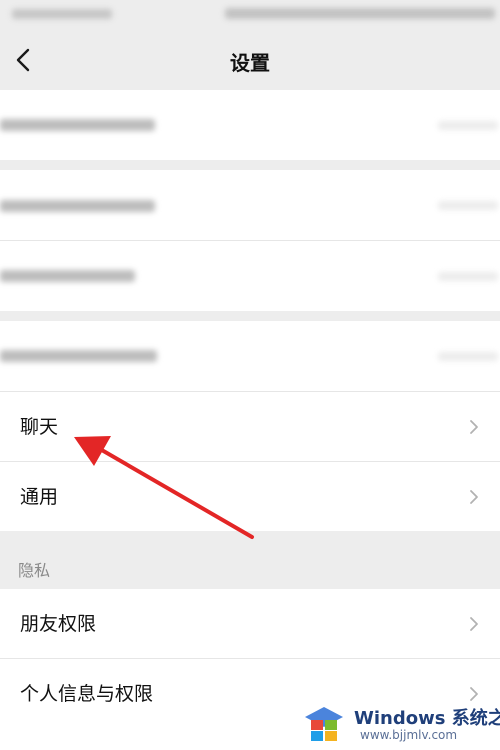 The image size is (500, 750). Describe the element at coordinates (409, 735) in the screenshot. I see `watermark-url: www.bjjmlv.com` at that location.